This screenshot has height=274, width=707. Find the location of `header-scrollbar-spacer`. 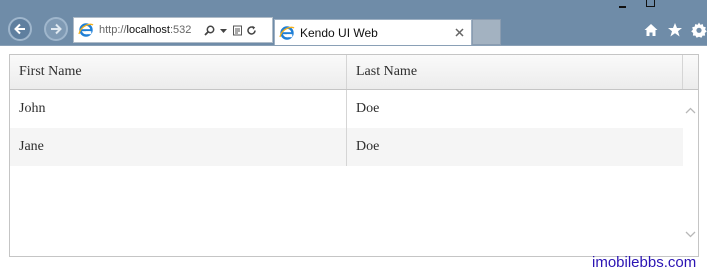

header-scrollbar-spacer is located at coordinates (690, 72).